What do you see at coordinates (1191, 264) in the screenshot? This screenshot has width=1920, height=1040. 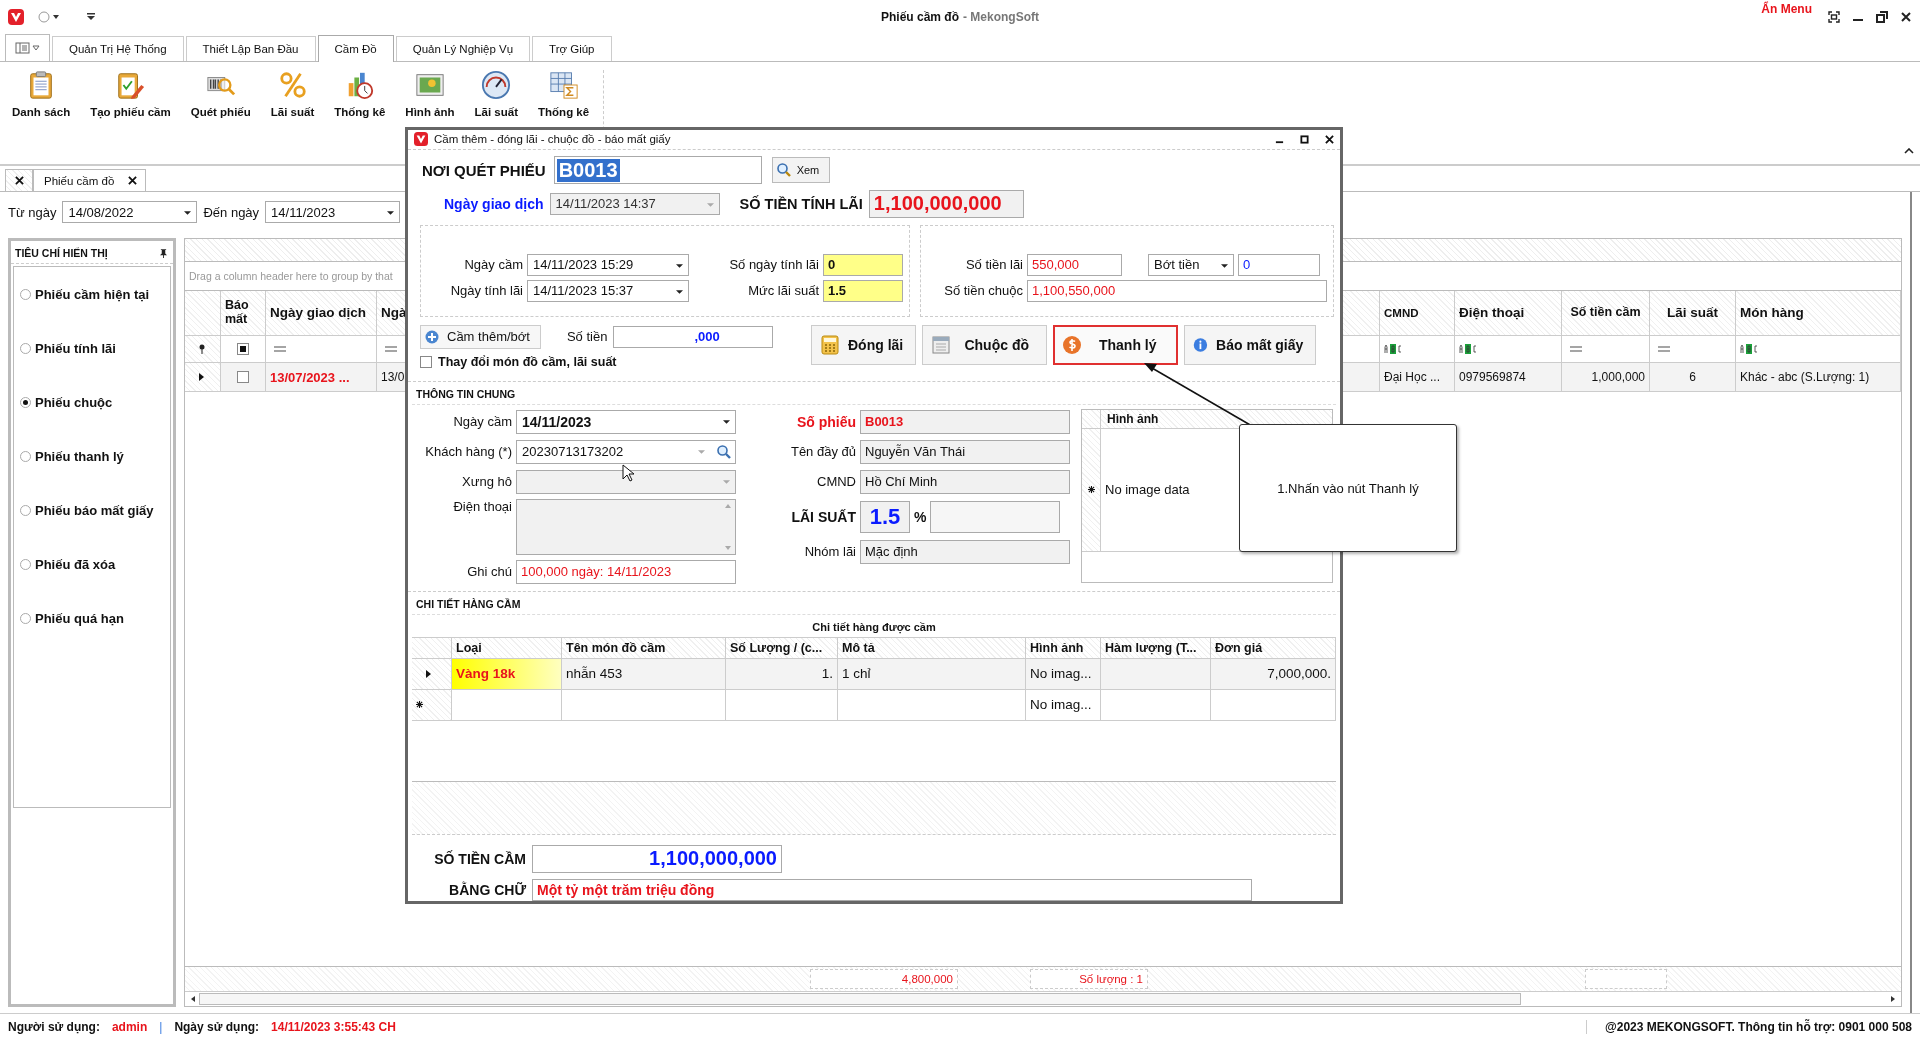 I see `discount-dropdown: Bớt tiền` at bounding box center [1191, 264].